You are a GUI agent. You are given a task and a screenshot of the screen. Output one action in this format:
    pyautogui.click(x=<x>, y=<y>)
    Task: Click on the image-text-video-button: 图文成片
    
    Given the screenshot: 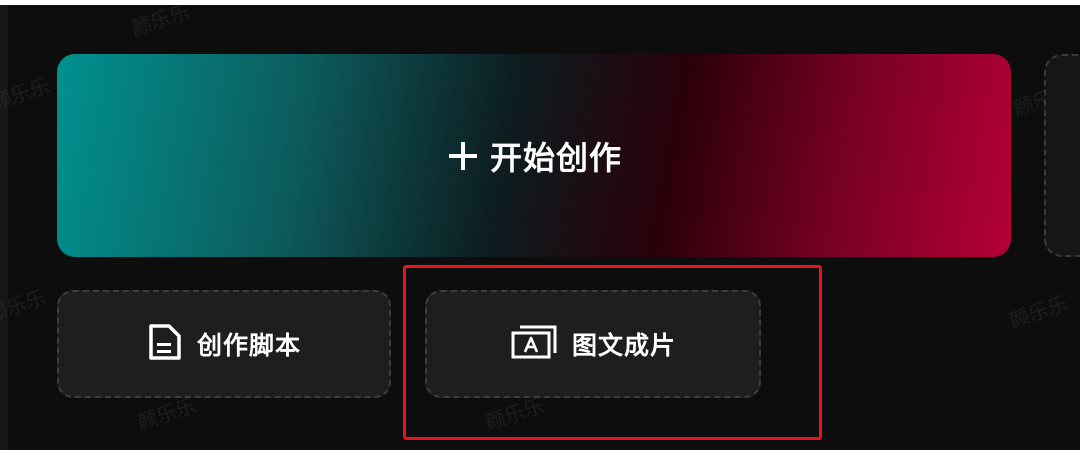 What is the action you would take?
    pyautogui.click(x=593, y=344)
    